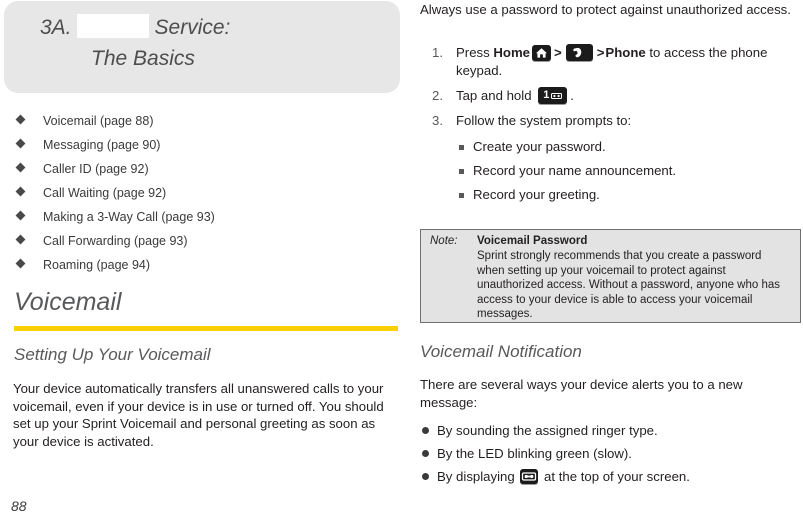 The image size is (803, 519). What do you see at coordinates (475, 52) in the screenshot?
I see `step-text-before: Press` at bounding box center [475, 52].